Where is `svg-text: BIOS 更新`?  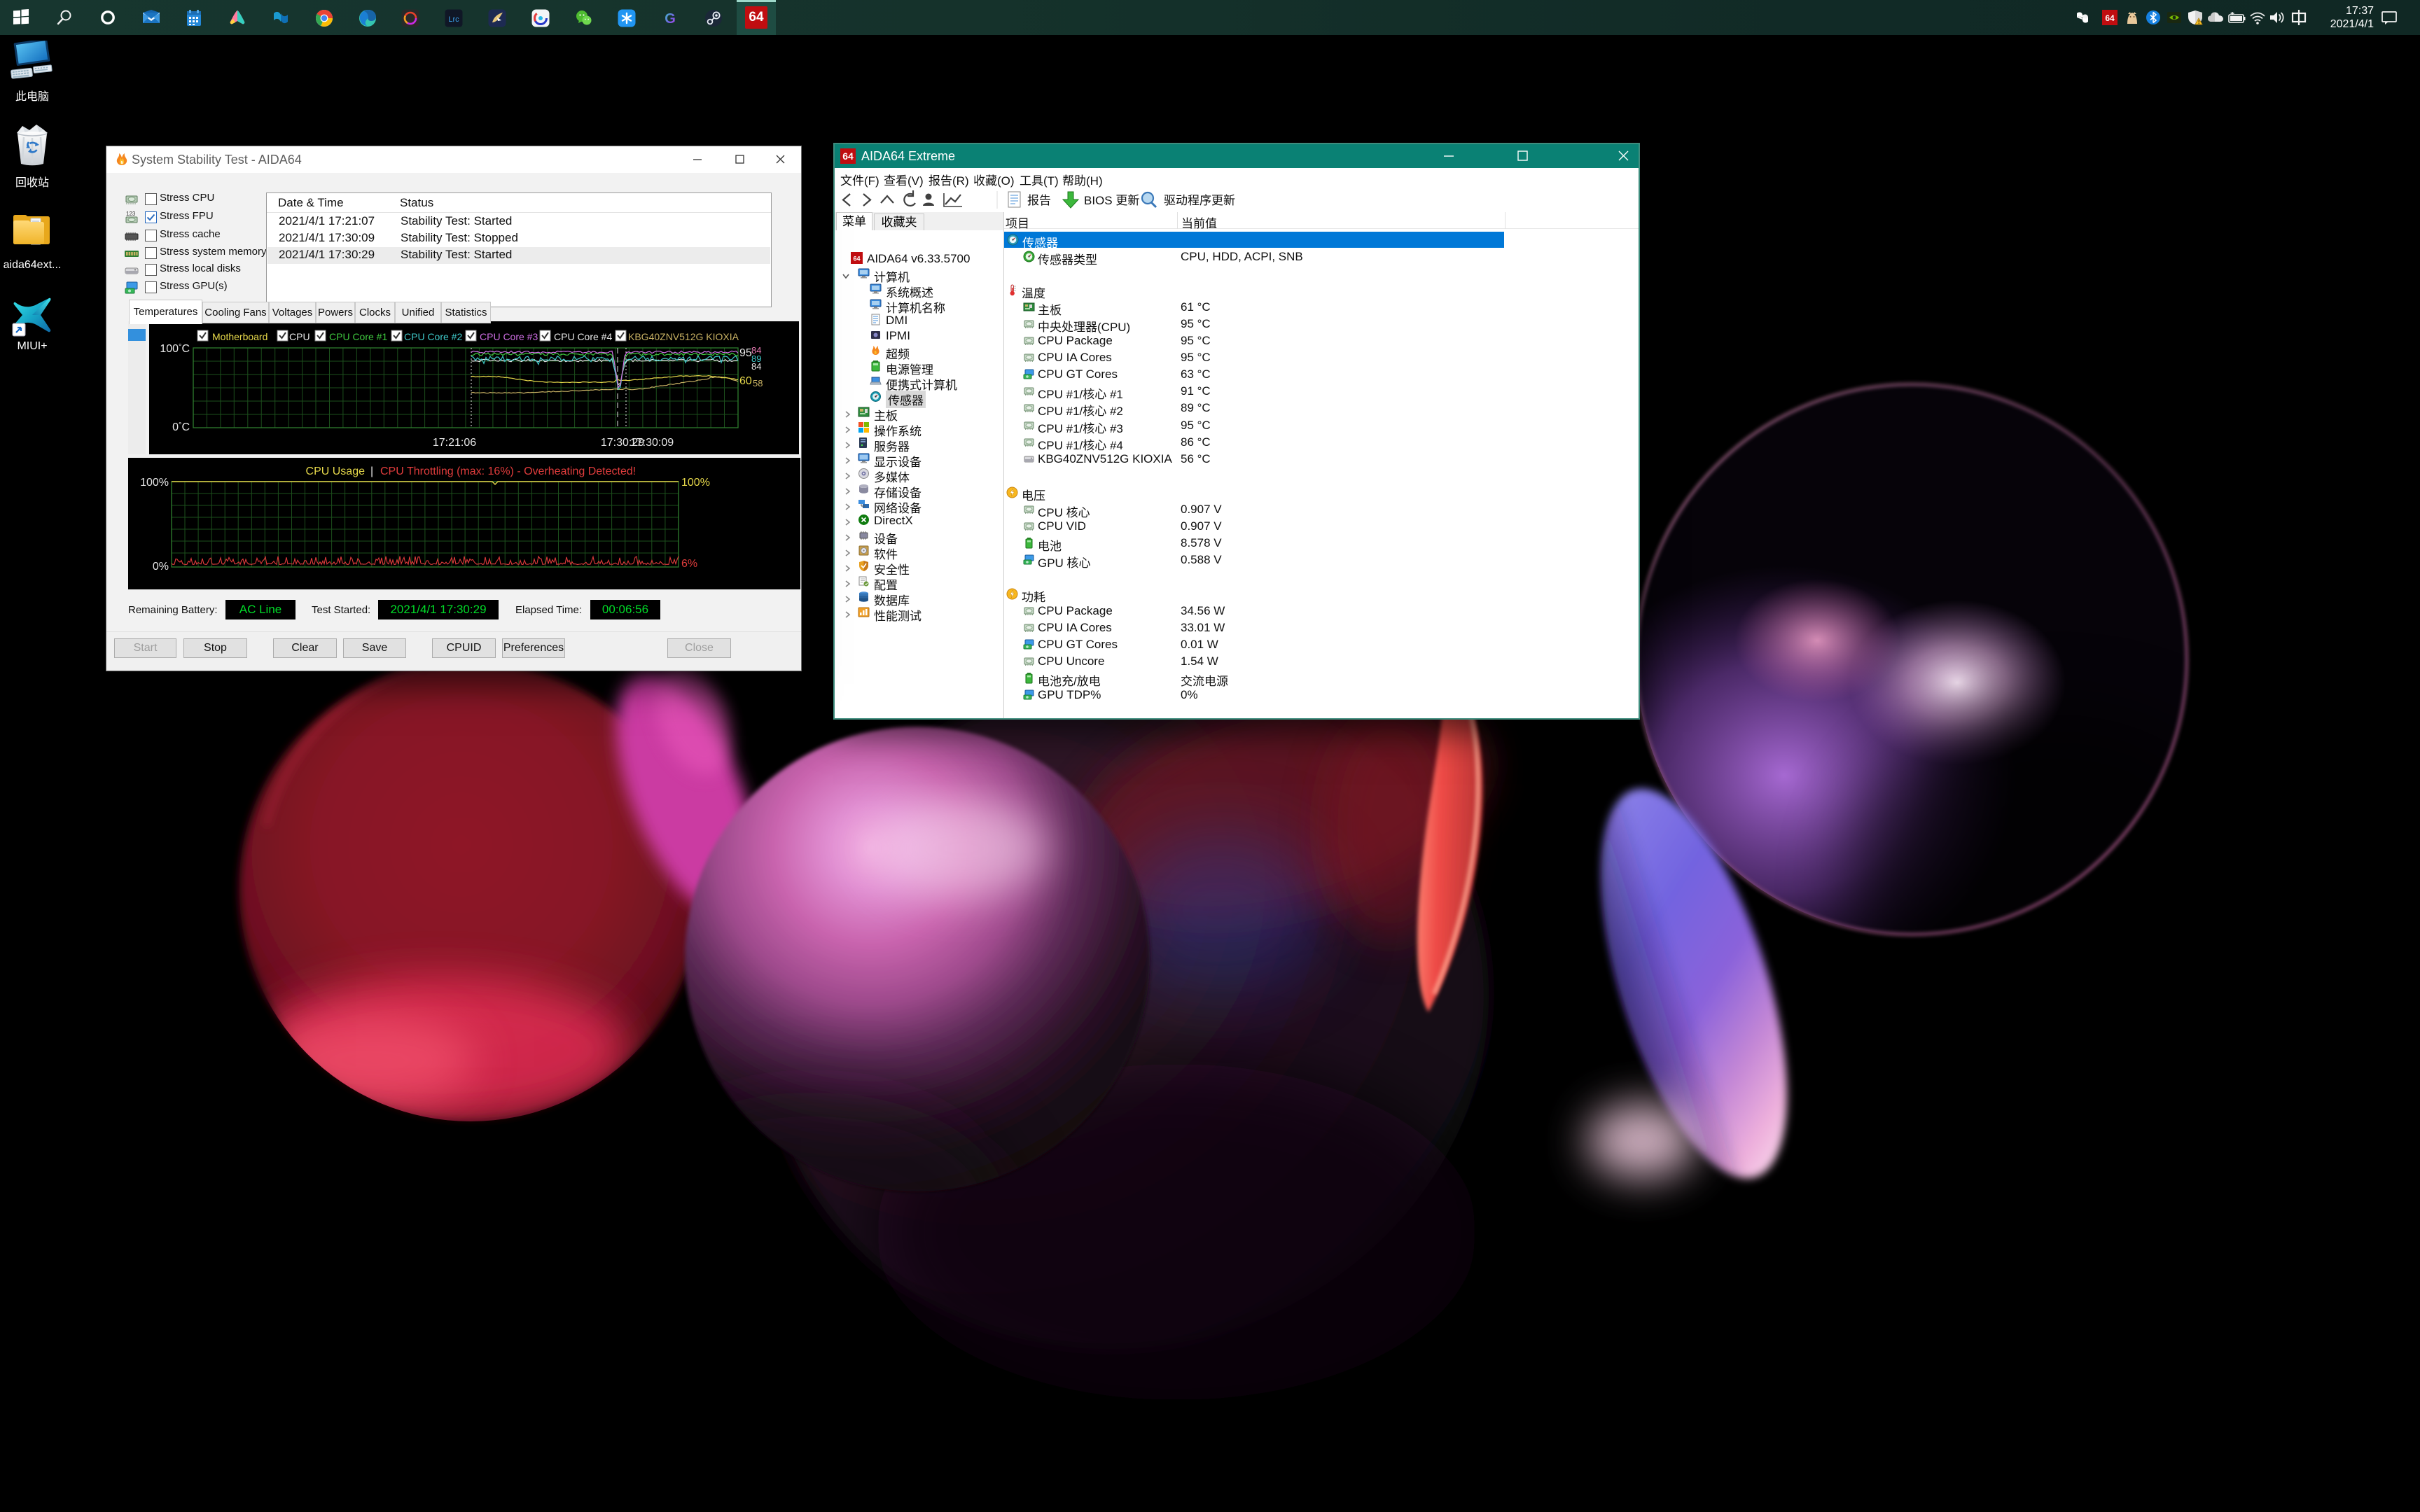
svg-text: BIOS 更新 is located at coordinates (1111, 200).